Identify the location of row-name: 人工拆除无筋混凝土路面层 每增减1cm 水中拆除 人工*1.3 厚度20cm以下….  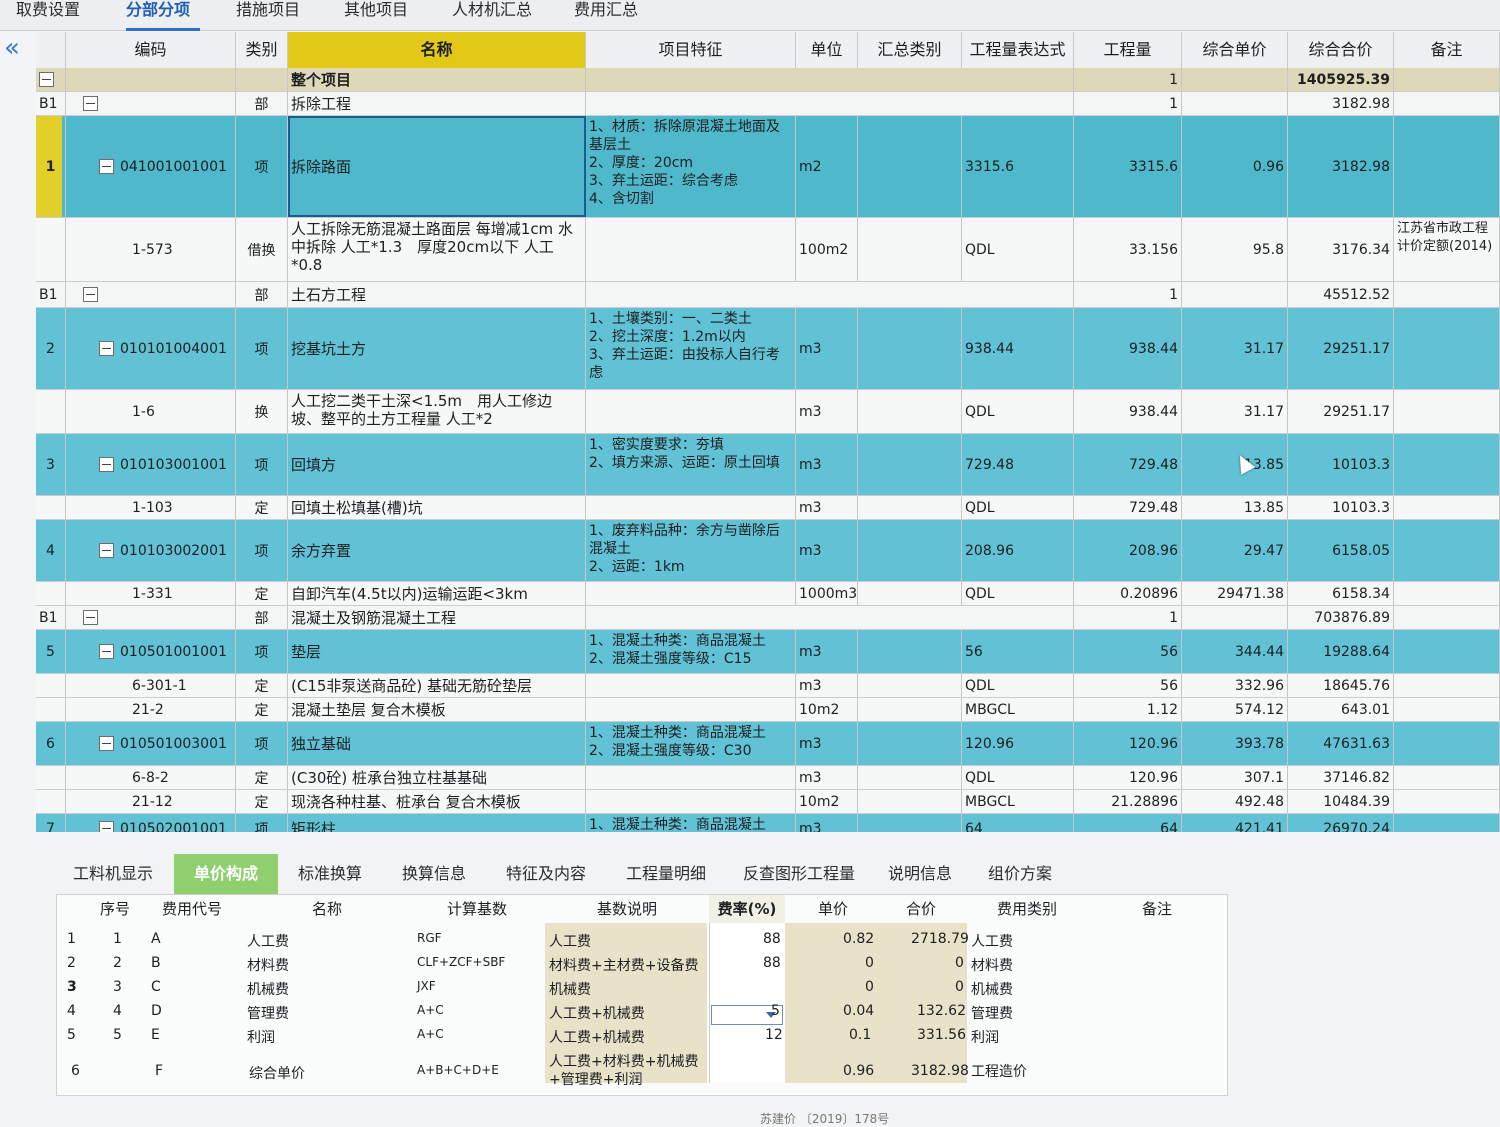
(437, 249).